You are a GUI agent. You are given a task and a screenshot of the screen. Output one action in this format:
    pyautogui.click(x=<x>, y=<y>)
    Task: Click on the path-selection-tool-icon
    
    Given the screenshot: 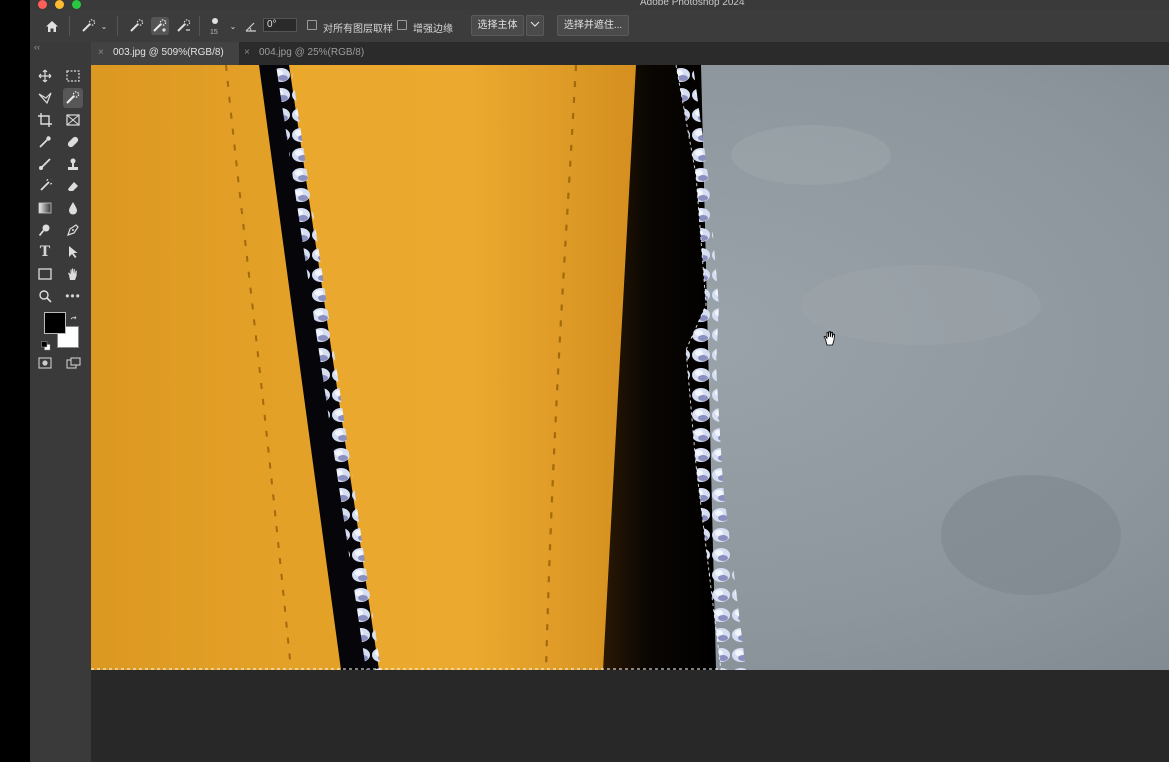 What is the action you would take?
    pyautogui.click(x=73, y=252)
    